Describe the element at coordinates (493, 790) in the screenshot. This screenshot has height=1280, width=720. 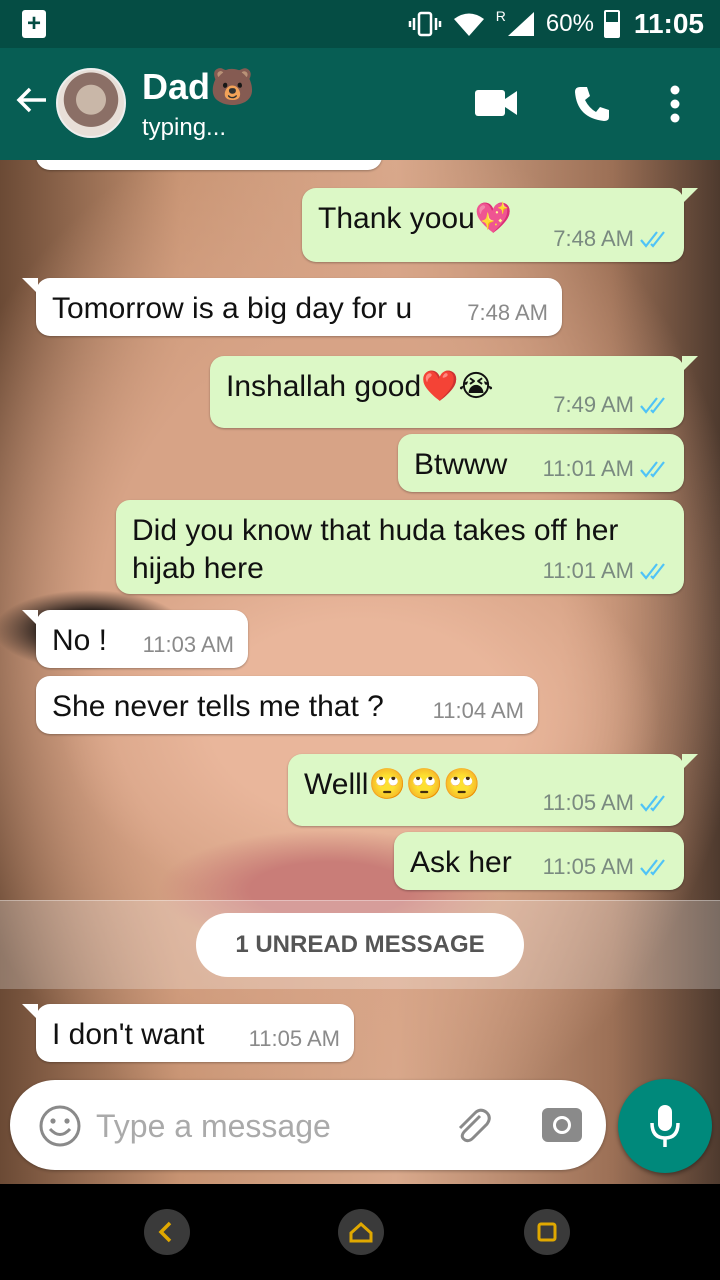
I see `message-outgoing: Welll🙄🙄🙄 11:05 AM` at that location.